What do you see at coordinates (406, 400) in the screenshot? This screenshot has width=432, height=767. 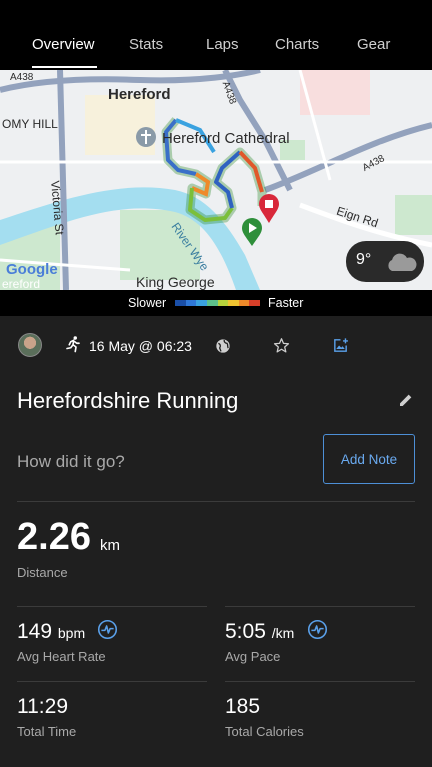 I see `edit-icon` at bounding box center [406, 400].